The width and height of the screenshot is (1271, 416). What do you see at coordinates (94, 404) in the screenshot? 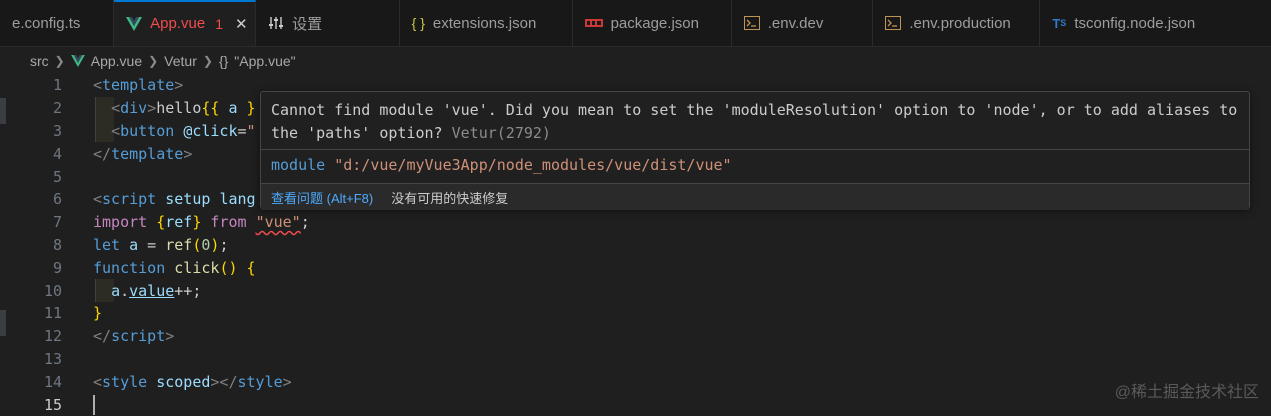
I see `text-cursor` at bounding box center [94, 404].